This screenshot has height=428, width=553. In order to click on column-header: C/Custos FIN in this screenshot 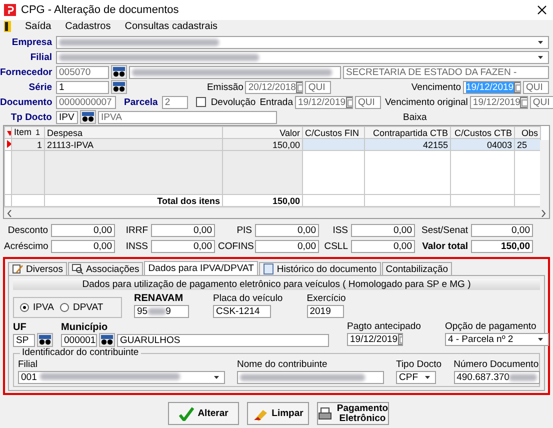, I will do `click(333, 132)`.